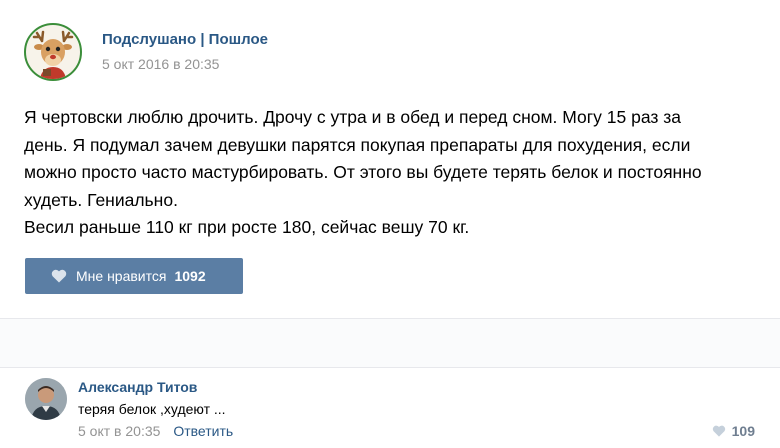  I want to click on group-avatar, so click(53, 52).